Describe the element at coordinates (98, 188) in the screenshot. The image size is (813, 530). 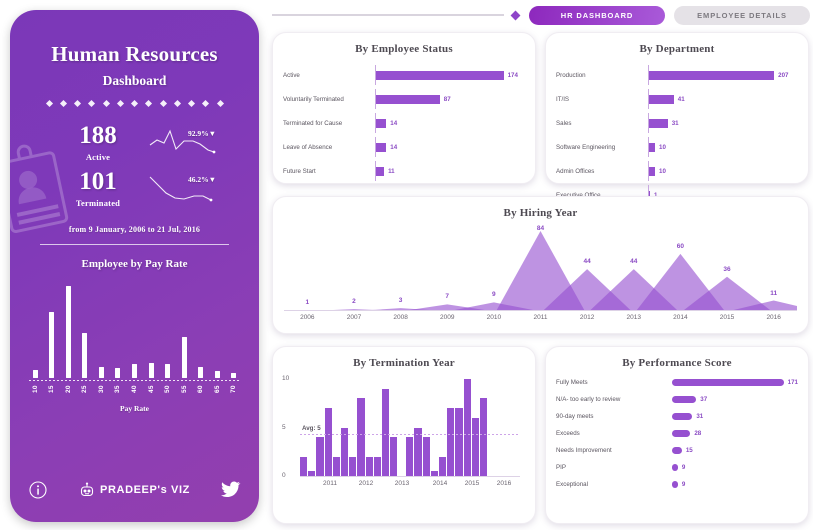
I see `kpi-terminated: 101 Terminated` at that location.